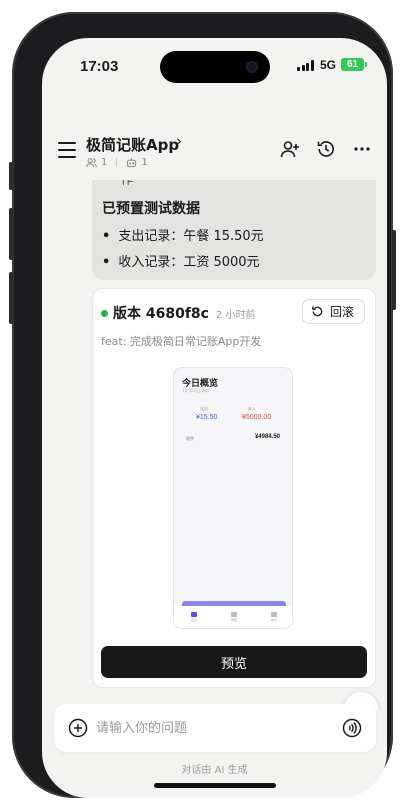 Image resolution: width=405 pixels, height=812 pixels. Describe the element at coordinates (267, 437) in the screenshot. I see `thumb-balance-value: ¥4984.50` at that location.